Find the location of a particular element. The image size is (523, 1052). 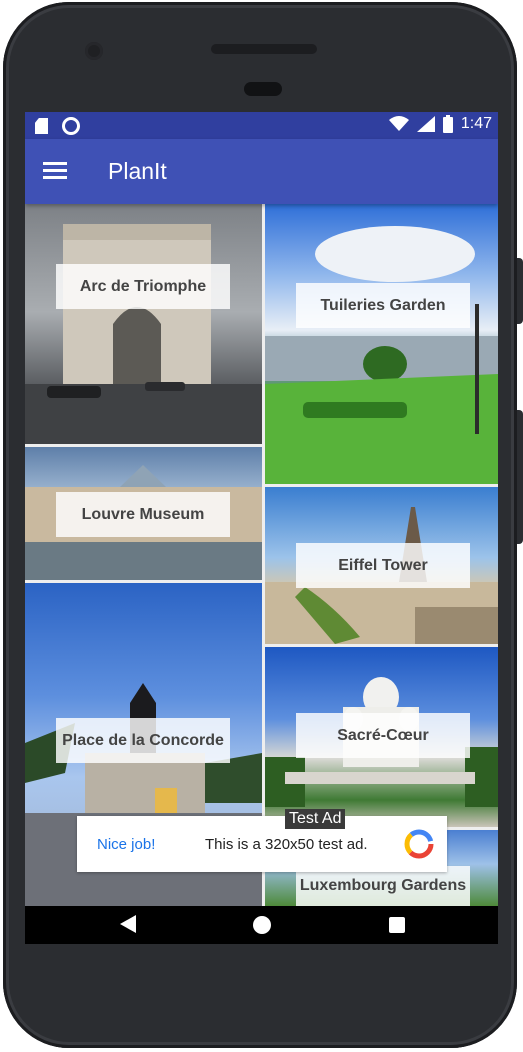

ad-text: This is a 320x50 test ad. is located at coordinates (286, 844).